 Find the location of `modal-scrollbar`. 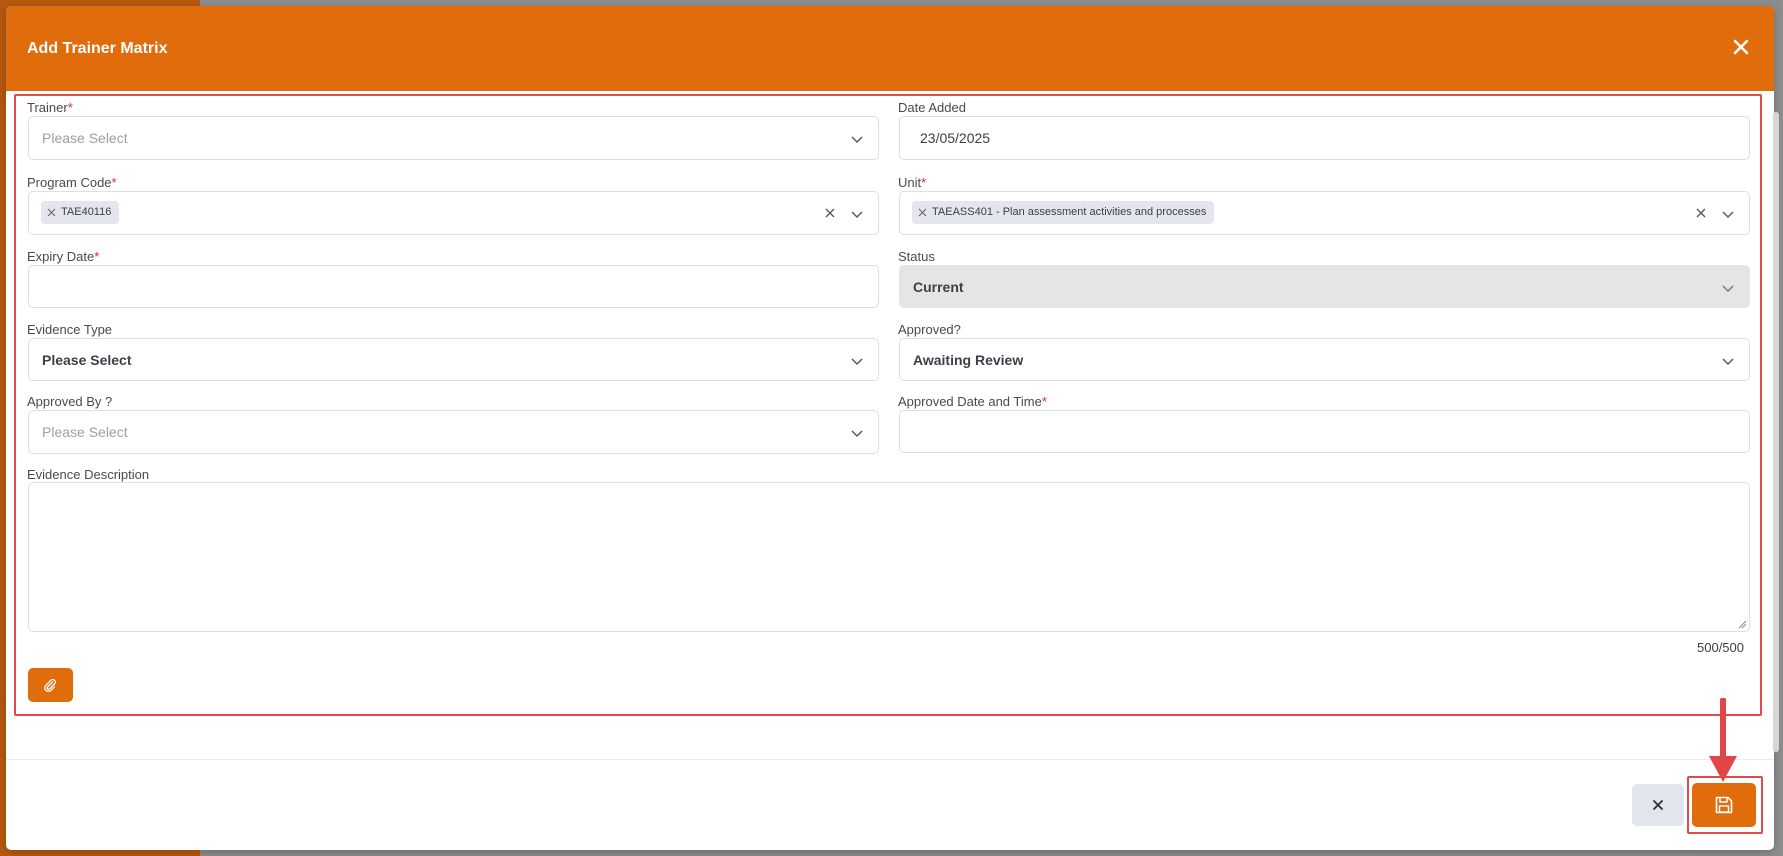

modal-scrollbar is located at coordinates (1776, 432).